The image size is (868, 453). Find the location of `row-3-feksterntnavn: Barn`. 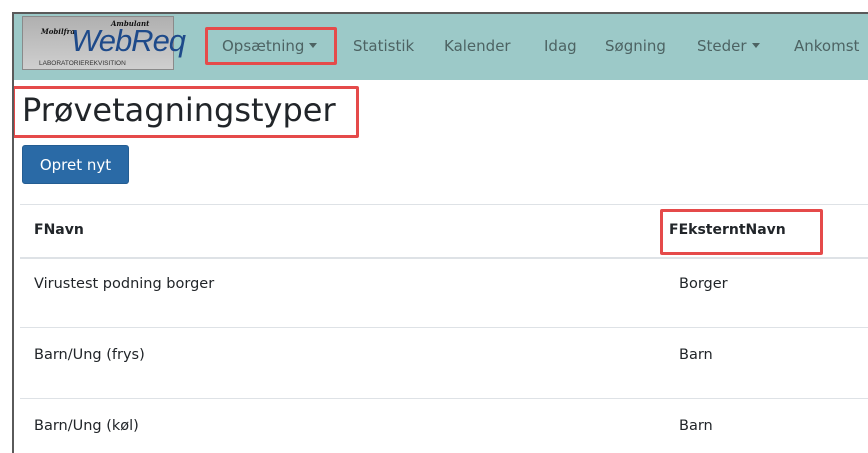

row-3-feksterntnavn: Barn is located at coordinates (696, 426).